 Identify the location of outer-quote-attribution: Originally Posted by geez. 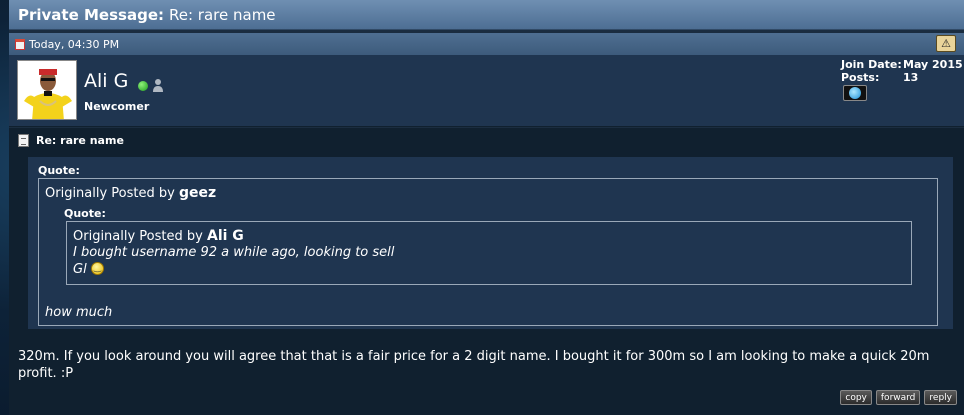
(130, 193).